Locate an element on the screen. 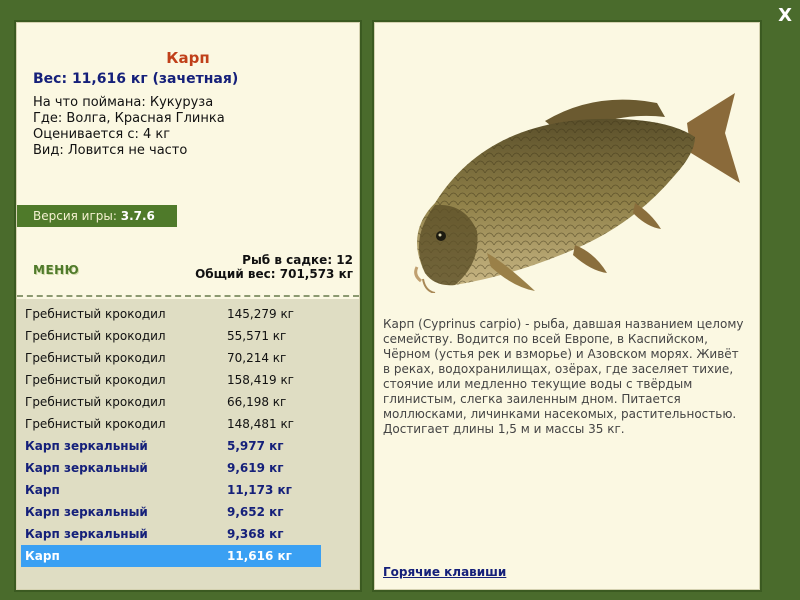 This screenshot has width=800, height=600. keepnet-total-weight: Общий вес: 701,573 кг is located at coordinates (274, 274).